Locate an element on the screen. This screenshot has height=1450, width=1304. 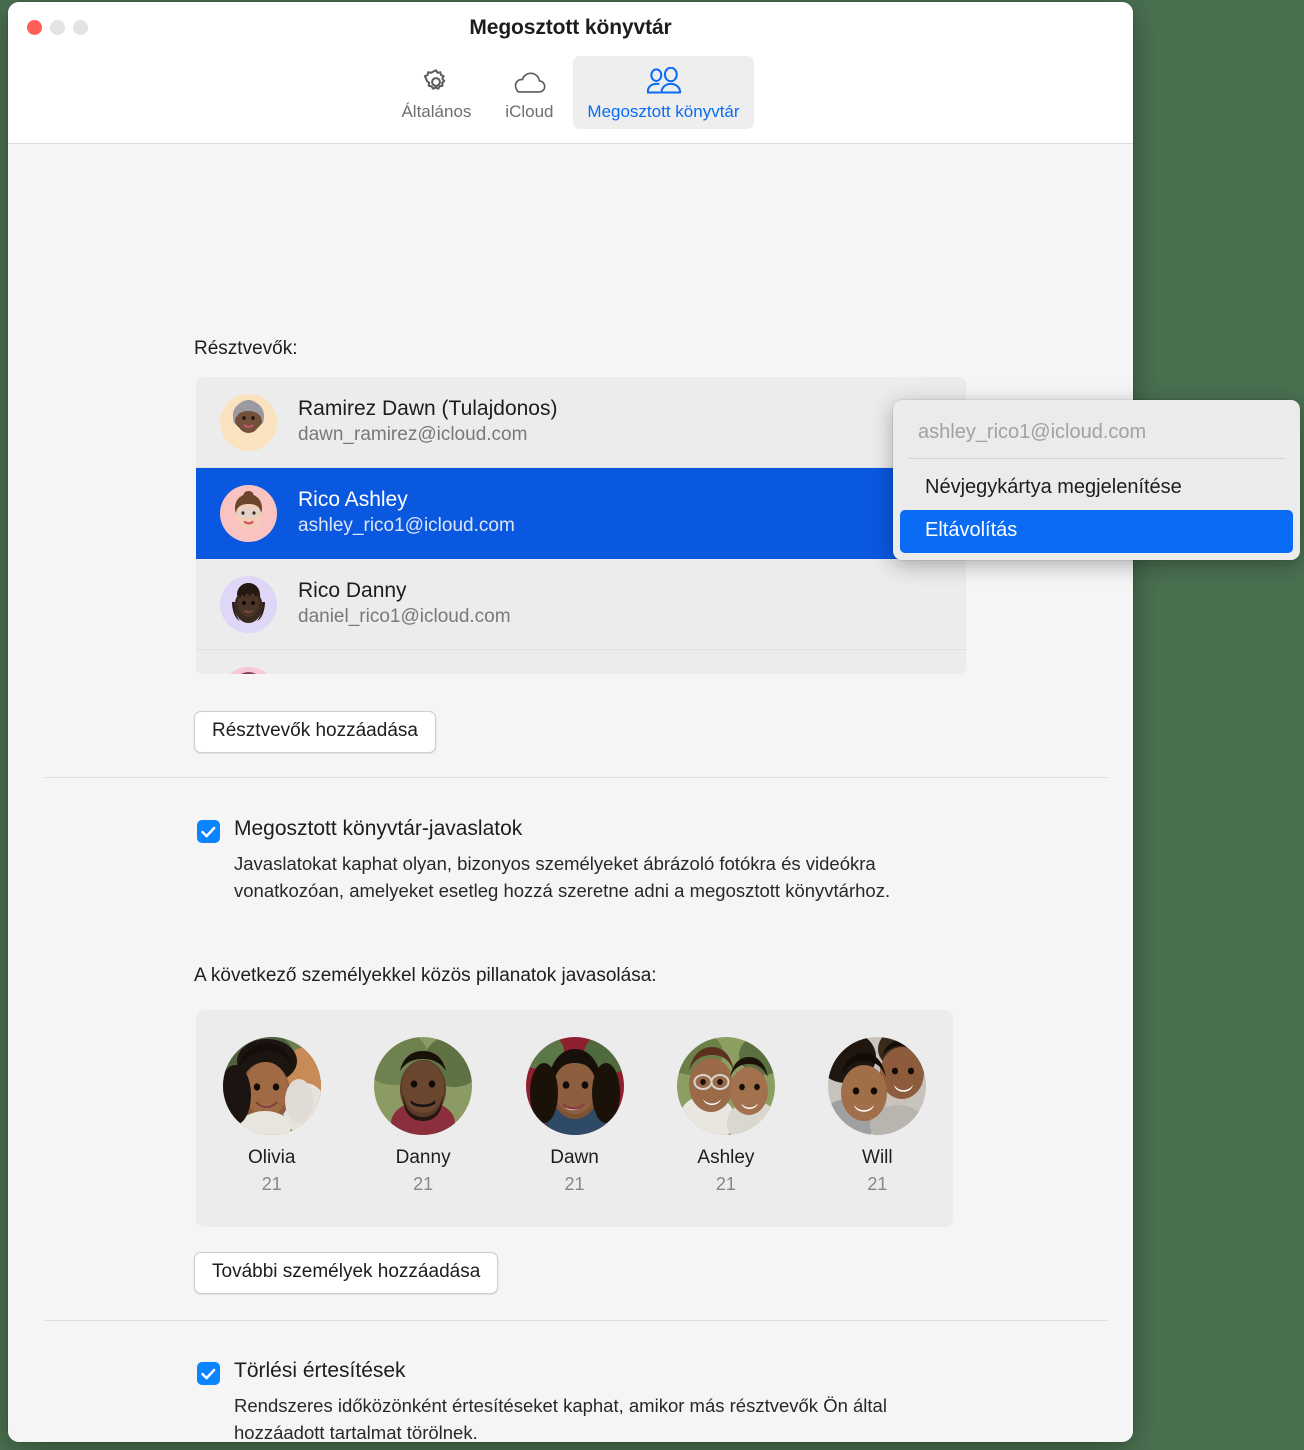
tab-general: Általános is located at coordinates (436, 92).